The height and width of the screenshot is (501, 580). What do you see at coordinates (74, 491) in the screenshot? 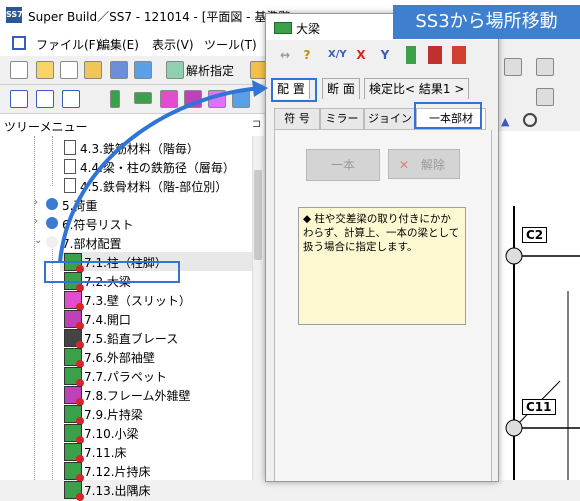
I see `cornerfloor-icon` at bounding box center [74, 491].